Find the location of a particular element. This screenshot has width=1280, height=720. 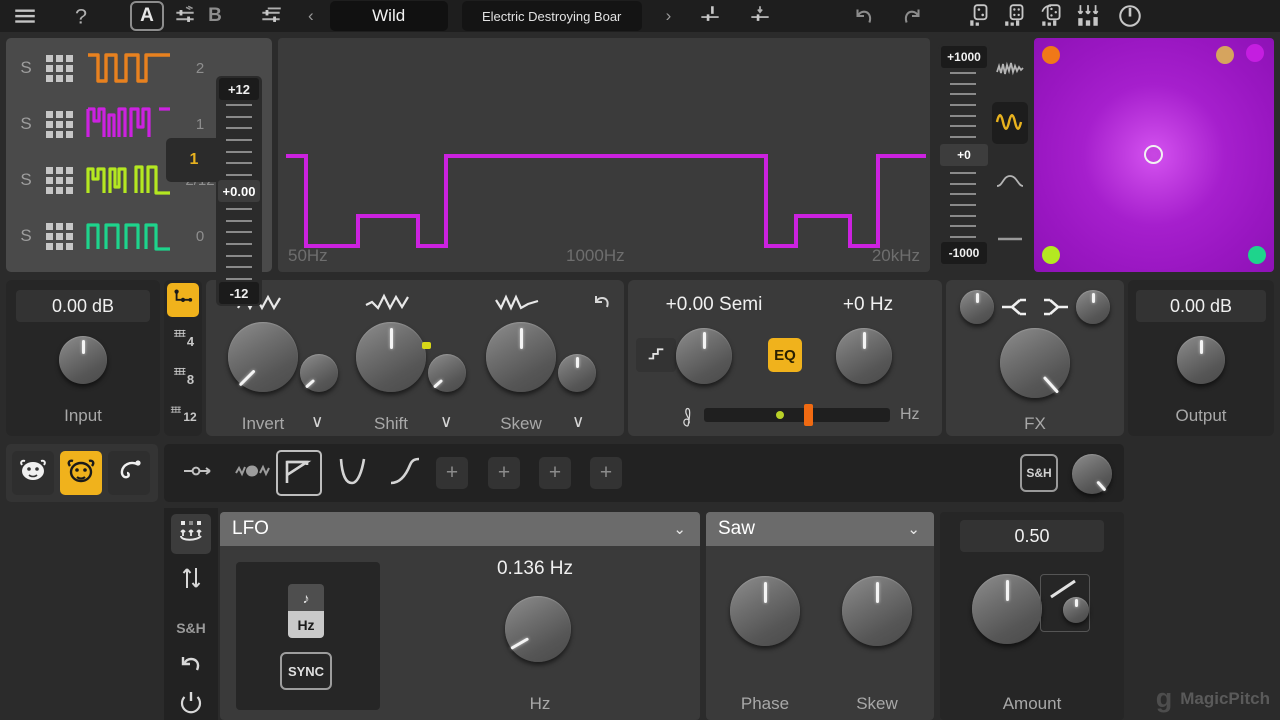

input-value: 0.00 dB is located at coordinates (83, 306).